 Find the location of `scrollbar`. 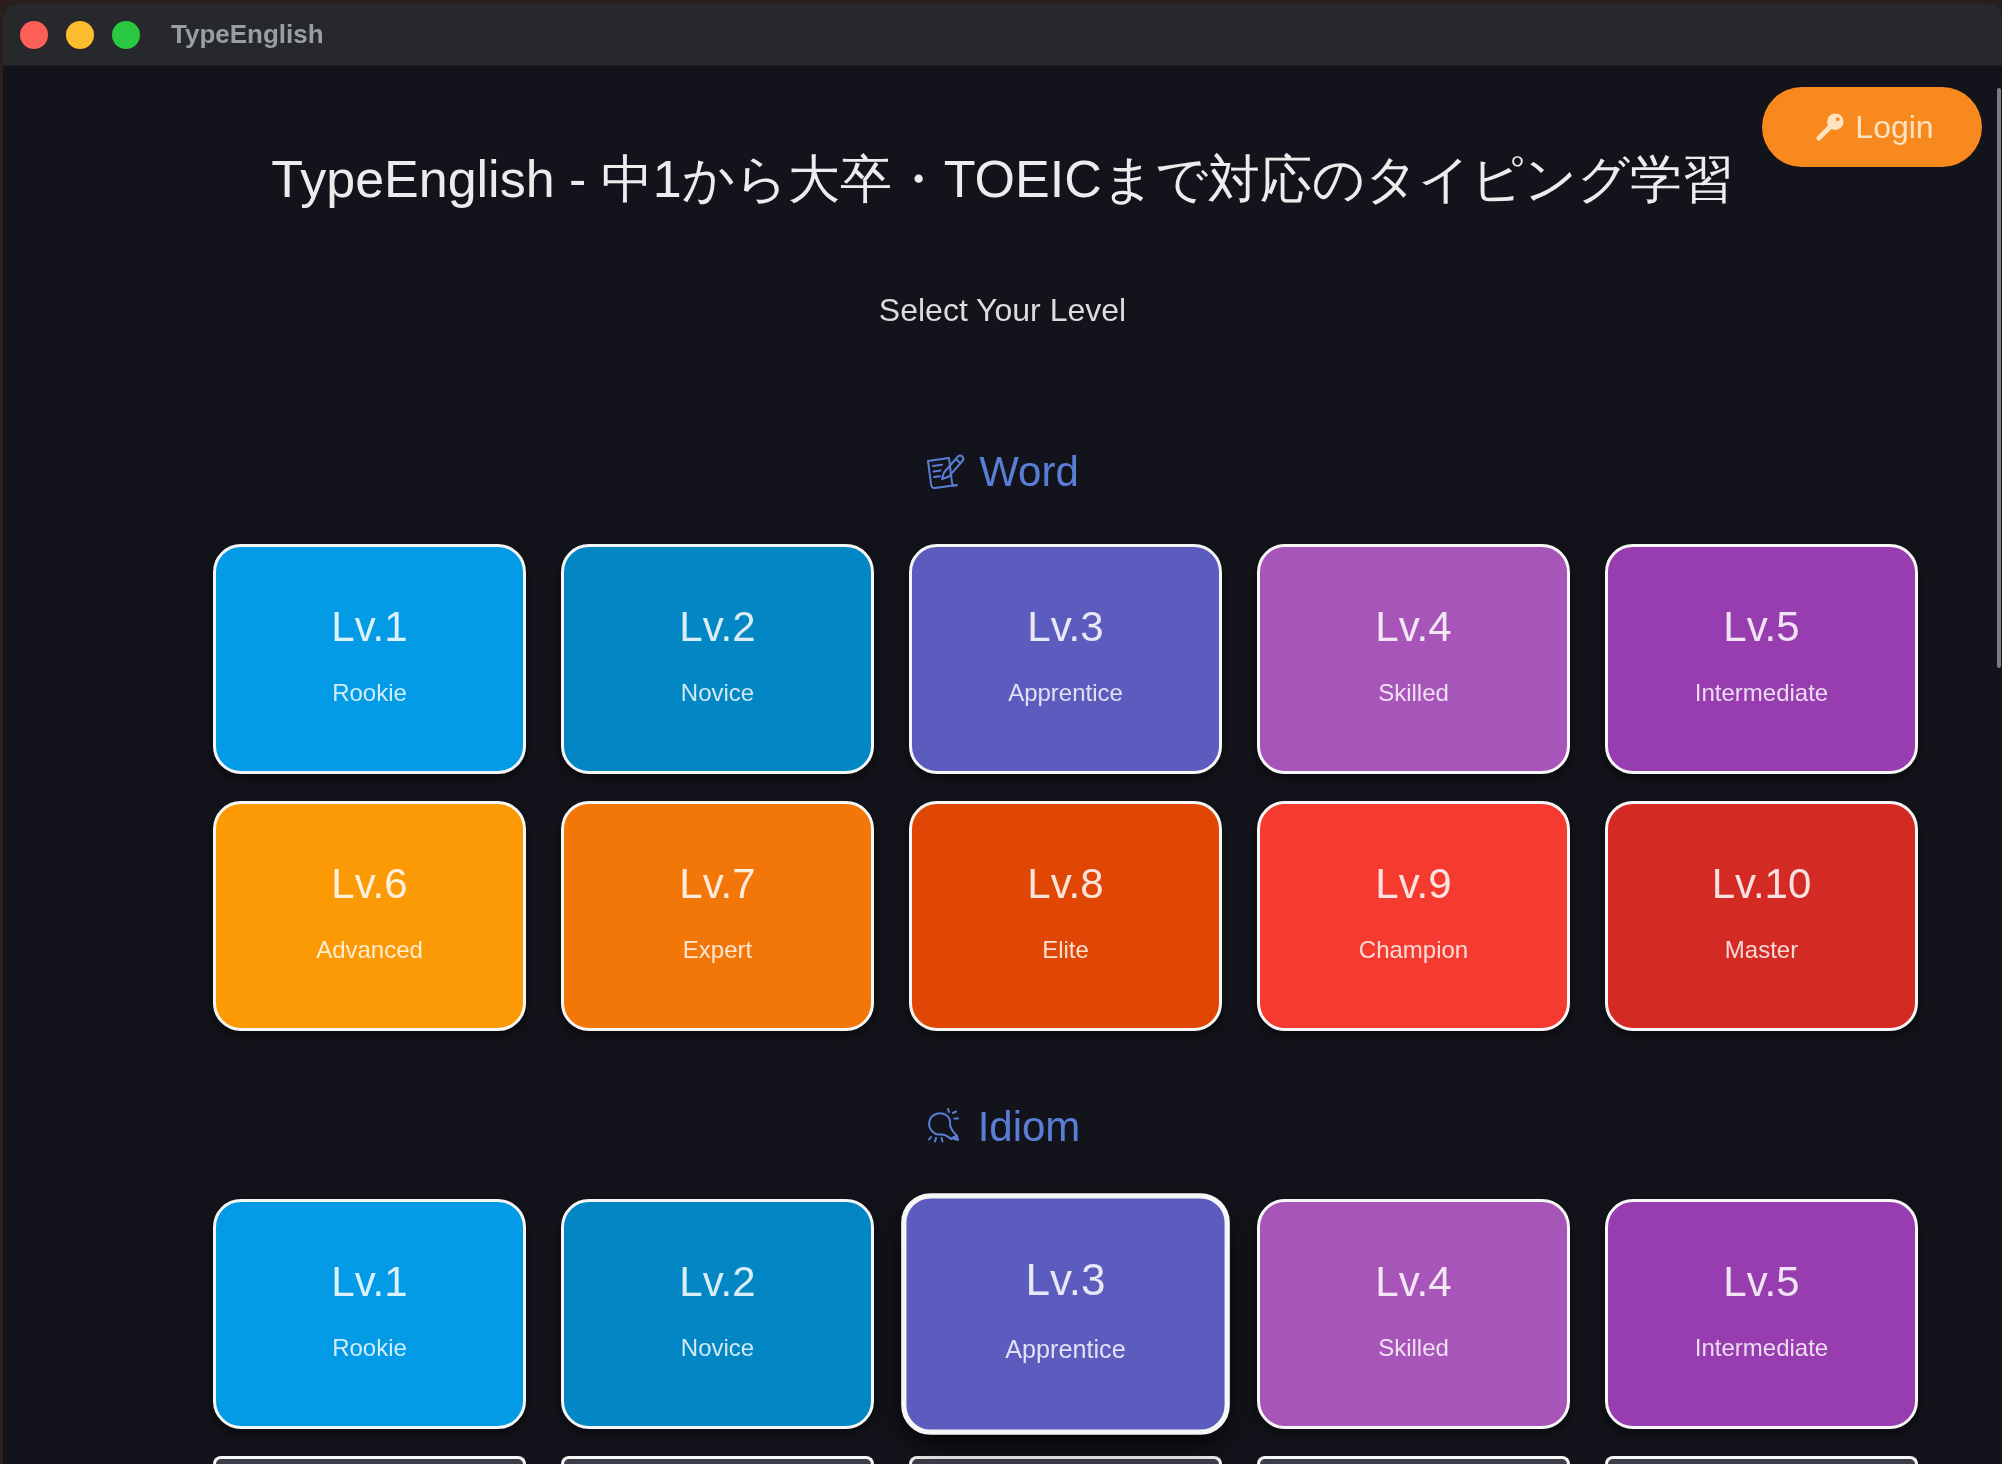

scrollbar is located at coordinates (1999, 378).